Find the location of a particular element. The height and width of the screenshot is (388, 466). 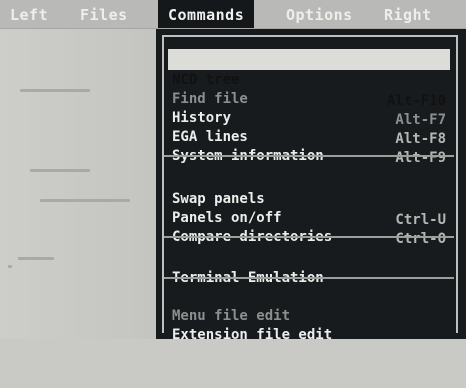

menu-right: Right is located at coordinates (408, 14).